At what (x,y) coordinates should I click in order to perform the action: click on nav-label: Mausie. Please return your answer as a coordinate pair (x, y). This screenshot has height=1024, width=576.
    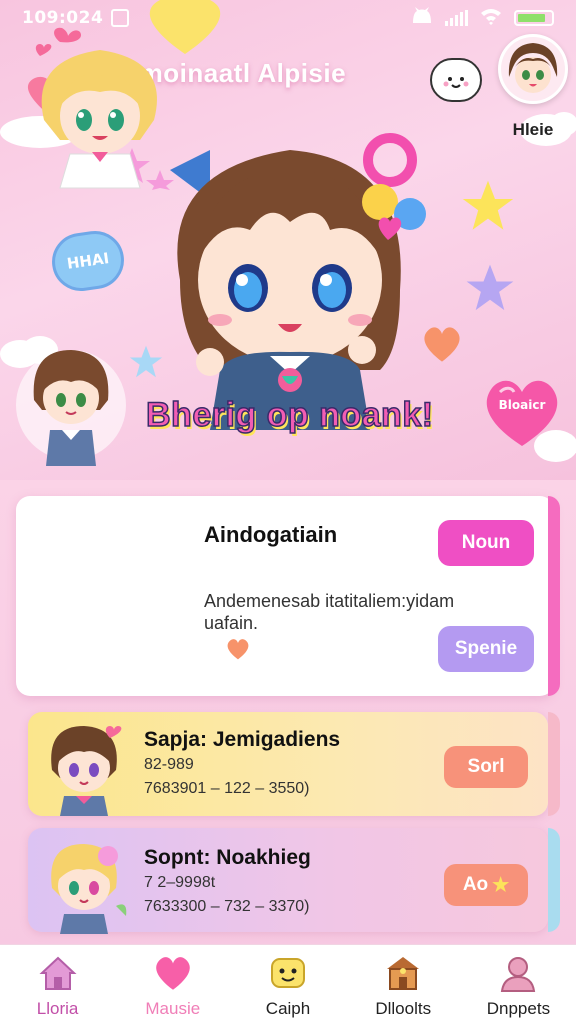
    Looking at the image, I should click on (173, 1008).